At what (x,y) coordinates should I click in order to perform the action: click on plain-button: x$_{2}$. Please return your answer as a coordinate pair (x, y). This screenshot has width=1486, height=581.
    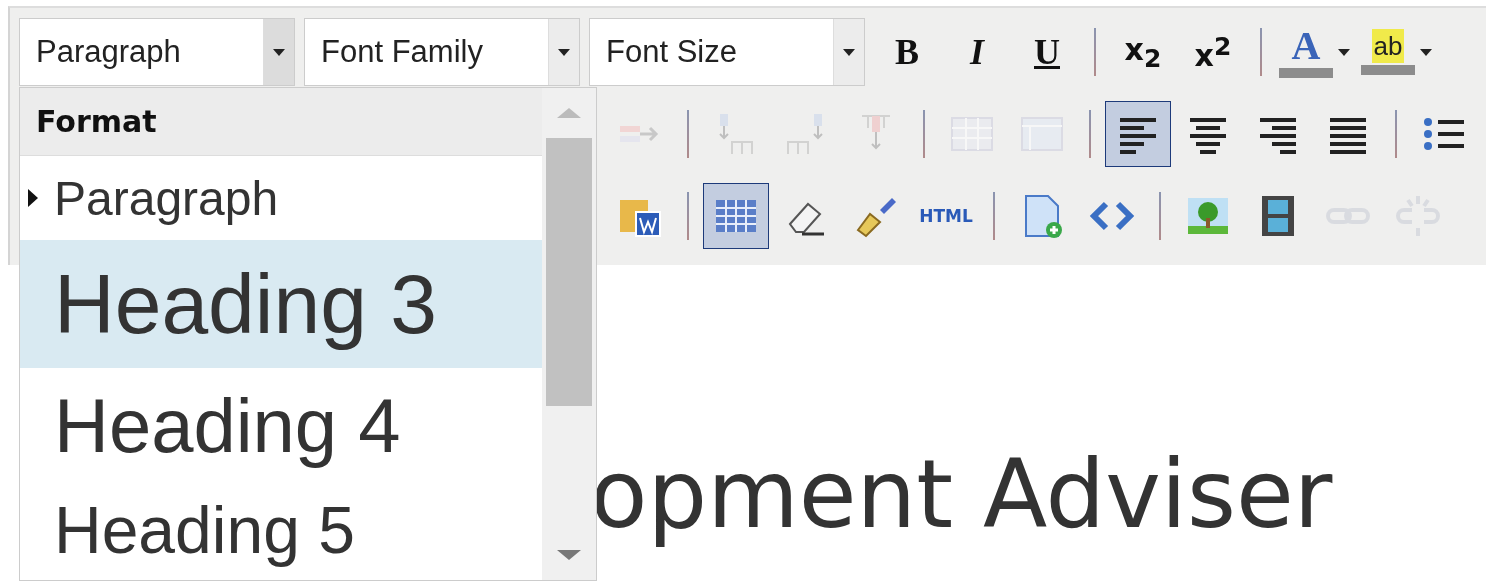
    Looking at the image, I should click on (1143, 52).